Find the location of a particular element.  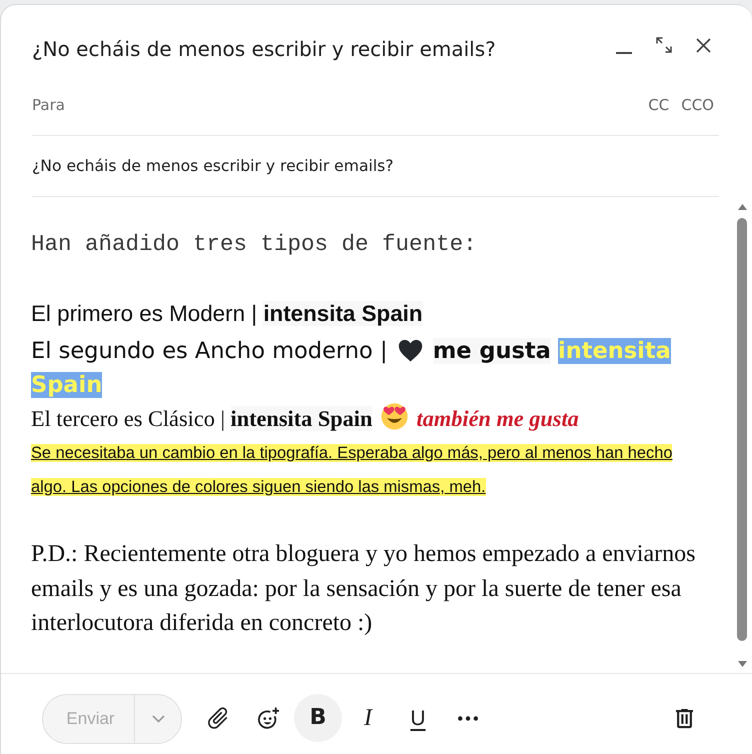

bold-button: B is located at coordinates (318, 718).